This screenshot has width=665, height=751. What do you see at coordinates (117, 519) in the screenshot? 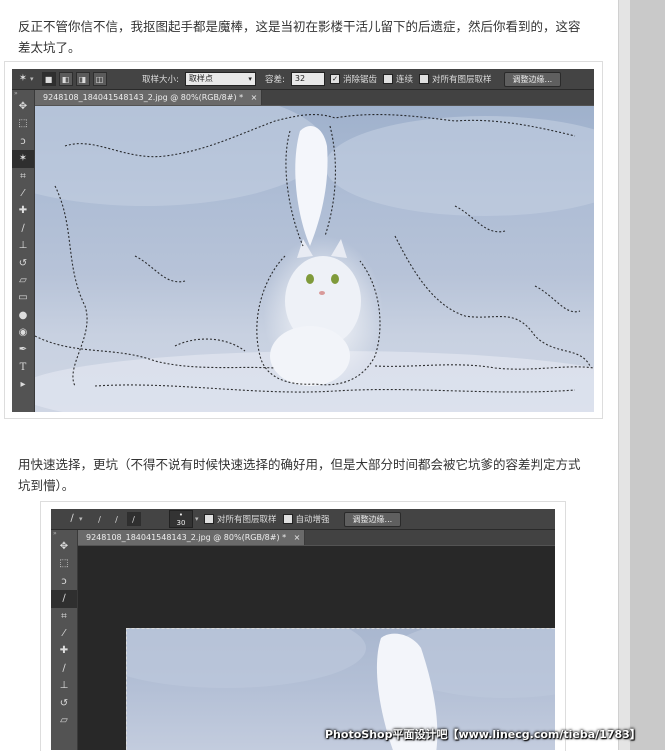
I see `add-quick-selection-icon: ∕` at bounding box center [117, 519].